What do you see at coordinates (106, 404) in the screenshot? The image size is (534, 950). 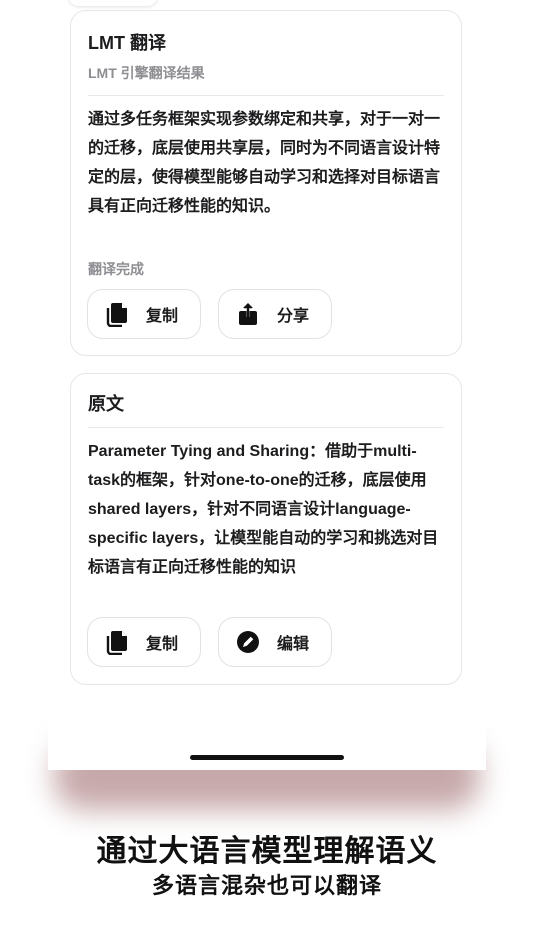 I see `source-card-title: 原文` at bounding box center [106, 404].